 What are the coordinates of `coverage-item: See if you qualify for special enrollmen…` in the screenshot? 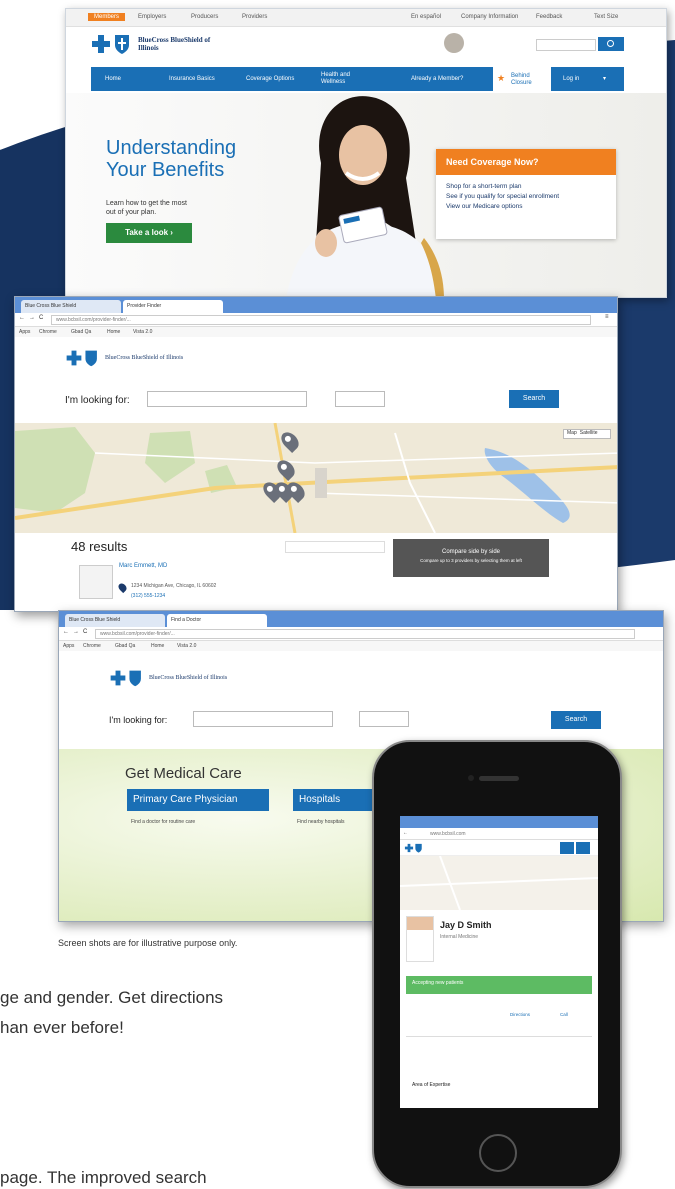 It's located at (526, 195).